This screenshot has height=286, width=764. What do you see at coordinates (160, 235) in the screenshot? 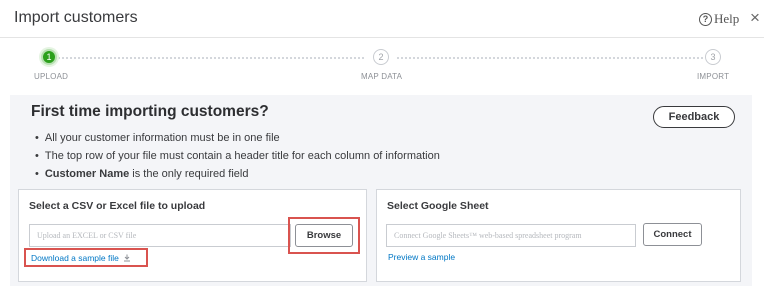
I see `file-upload-input: Upload an EXCEL or CSV file` at bounding box center [160, 235].